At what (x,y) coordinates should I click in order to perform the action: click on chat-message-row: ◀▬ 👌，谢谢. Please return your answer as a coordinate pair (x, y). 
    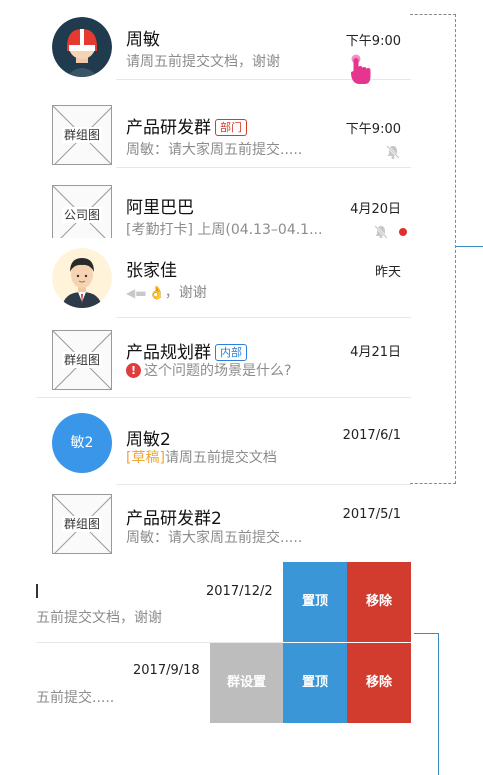
    Looking at the image, I should click on (231, 292).